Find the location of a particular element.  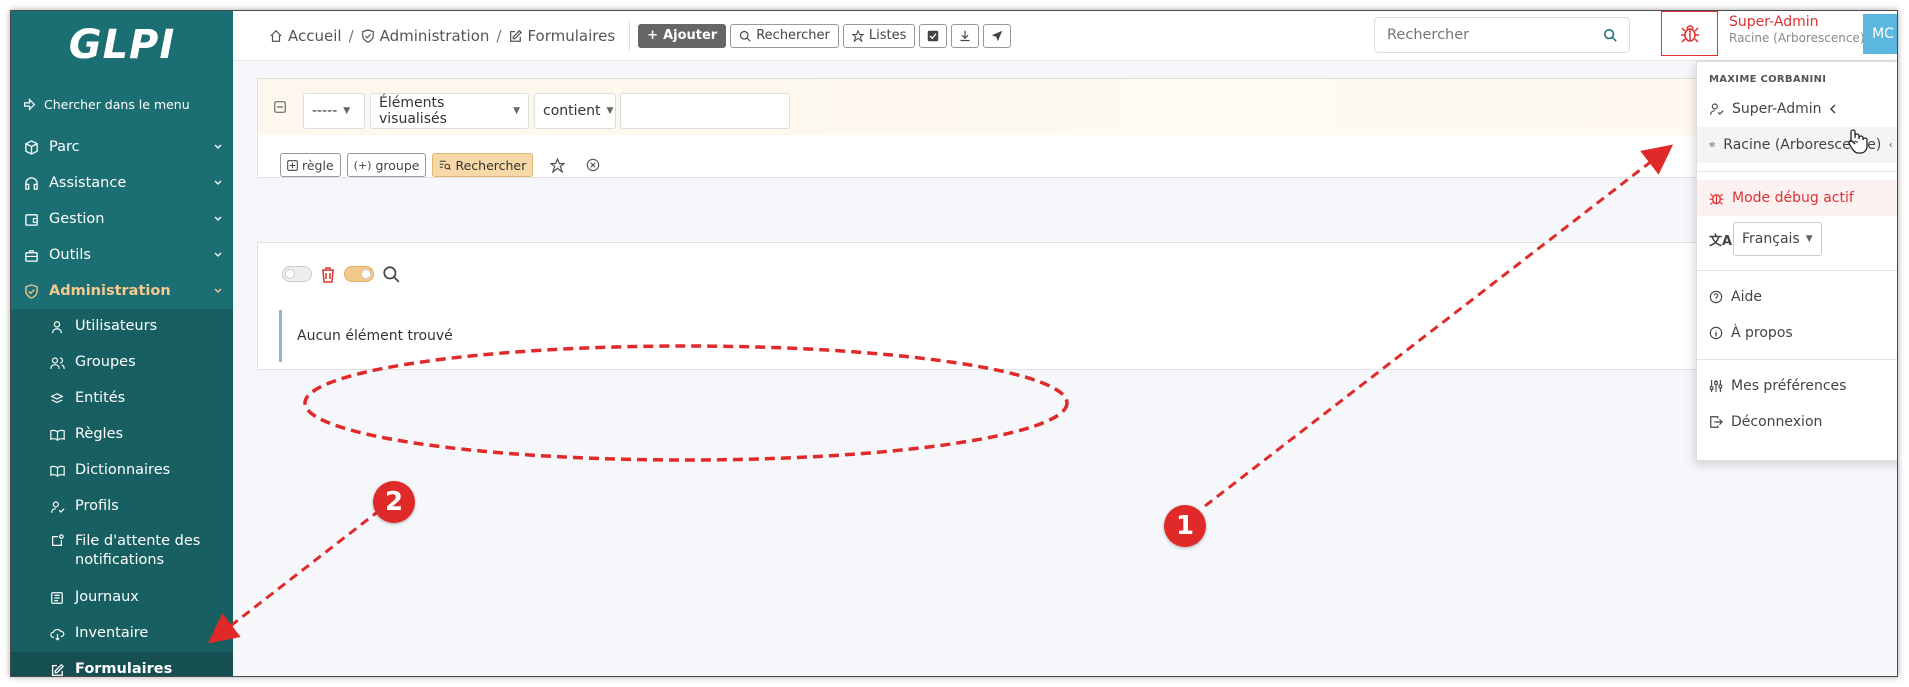

sidebar-item-utilisateurs: Utilisateurs is located at coordinates (122, 327).